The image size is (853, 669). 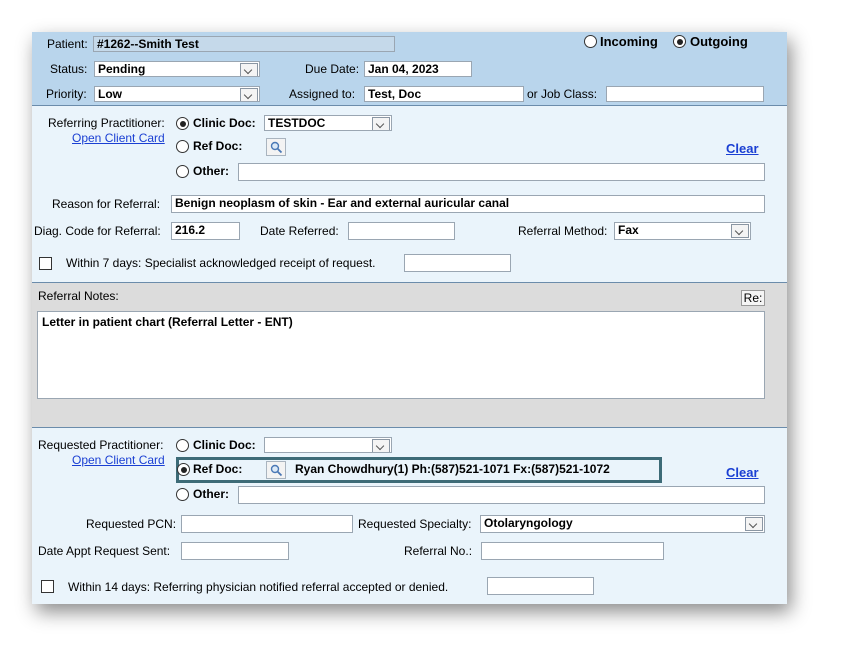 I want to click on date-referred-label: Date Referred:, so click(x=299, y=231).